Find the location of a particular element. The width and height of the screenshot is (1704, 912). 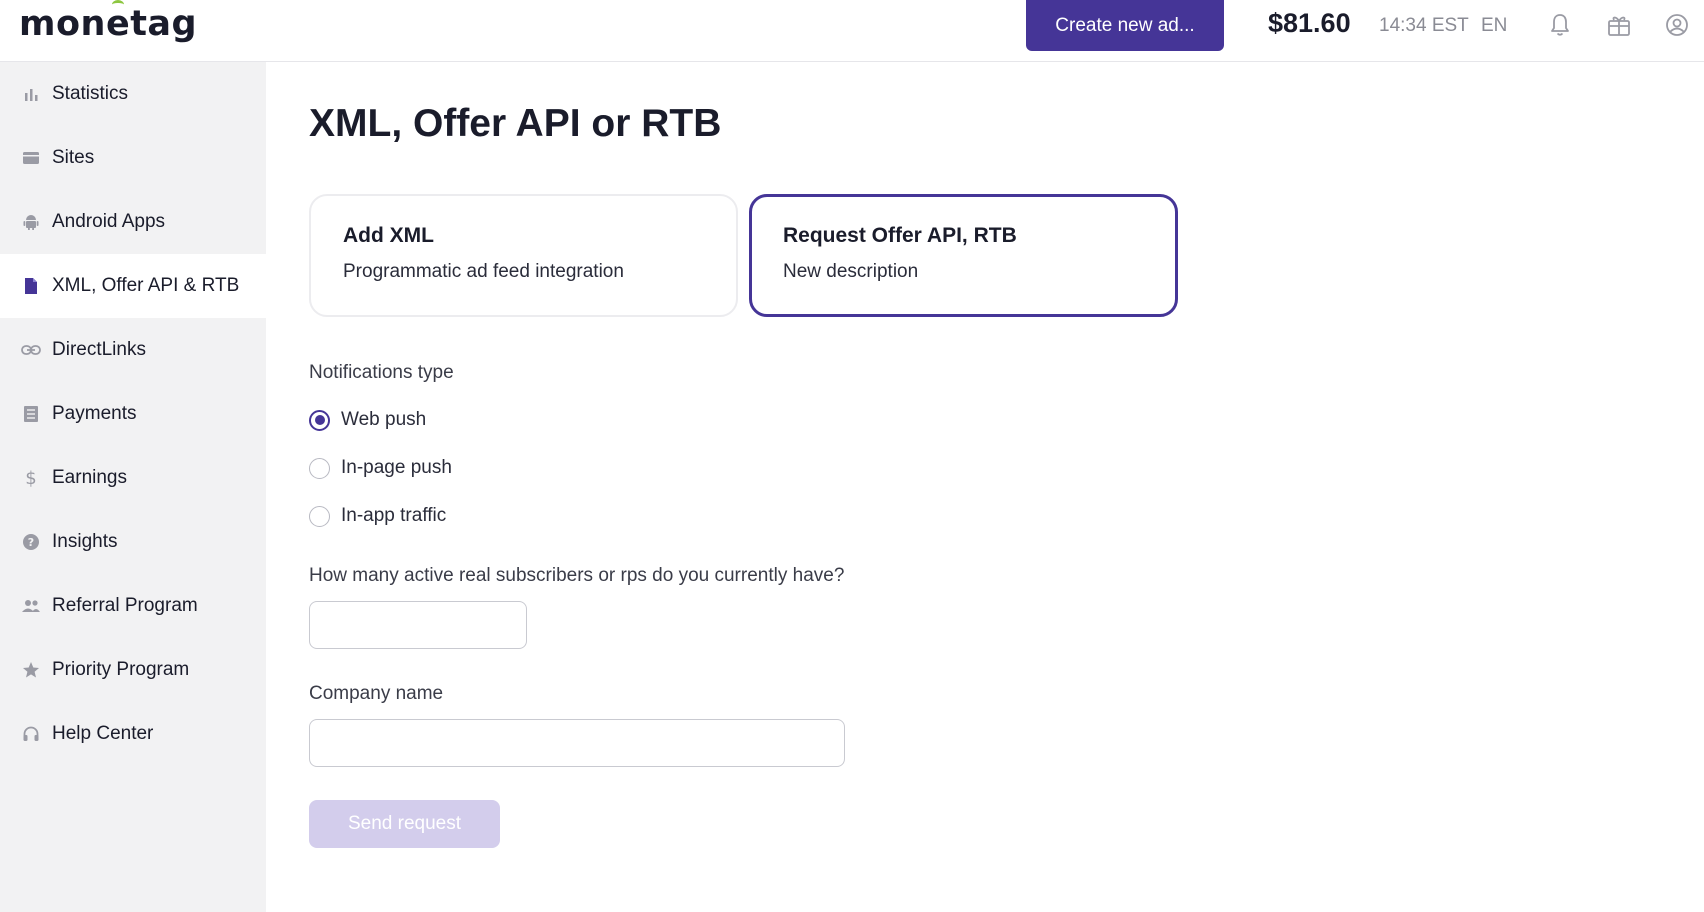

bar-chart-icon is located at coordinates (31, 94).